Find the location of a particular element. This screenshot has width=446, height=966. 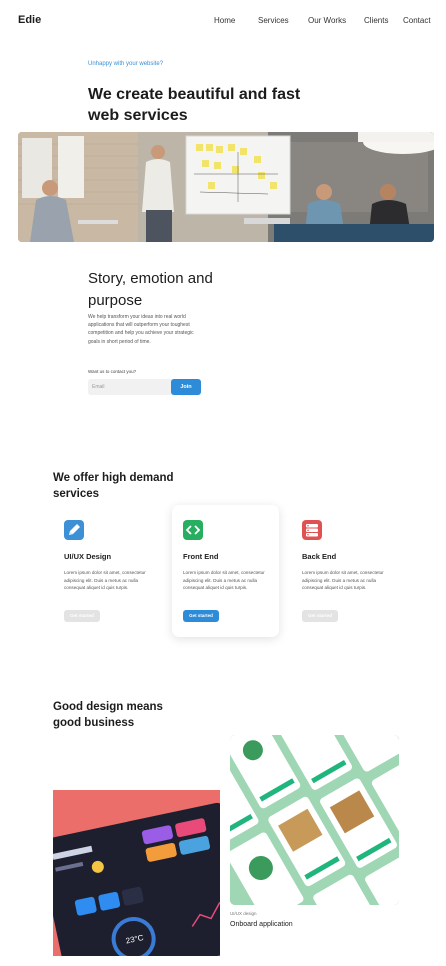

nav-contact: Contact is located at coordinates (417, 20).